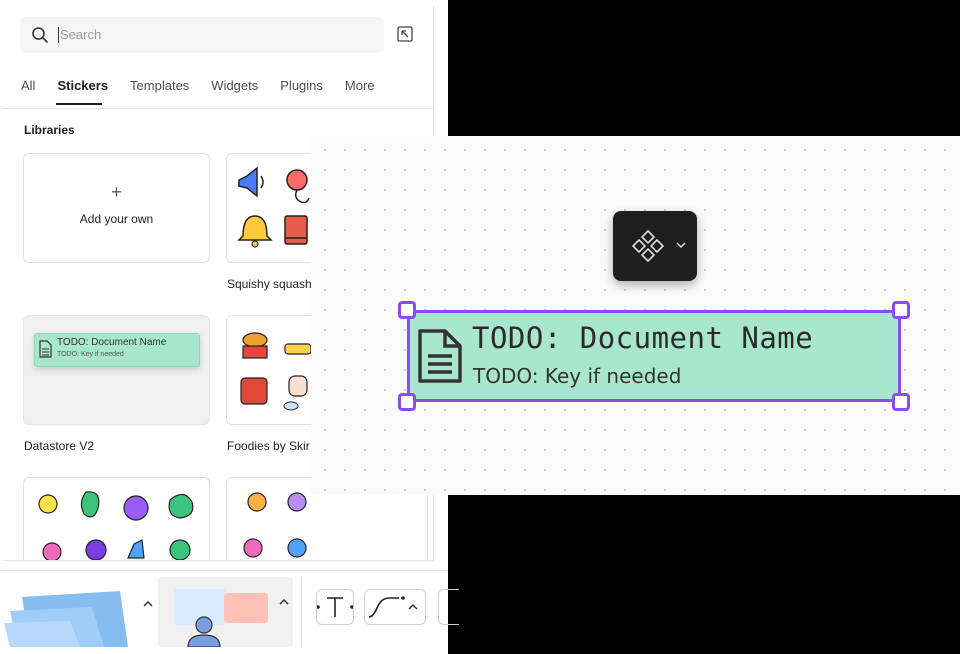 This screenshot has height=654, width=960. I want to click on stamp-tool, so click(225, 612).